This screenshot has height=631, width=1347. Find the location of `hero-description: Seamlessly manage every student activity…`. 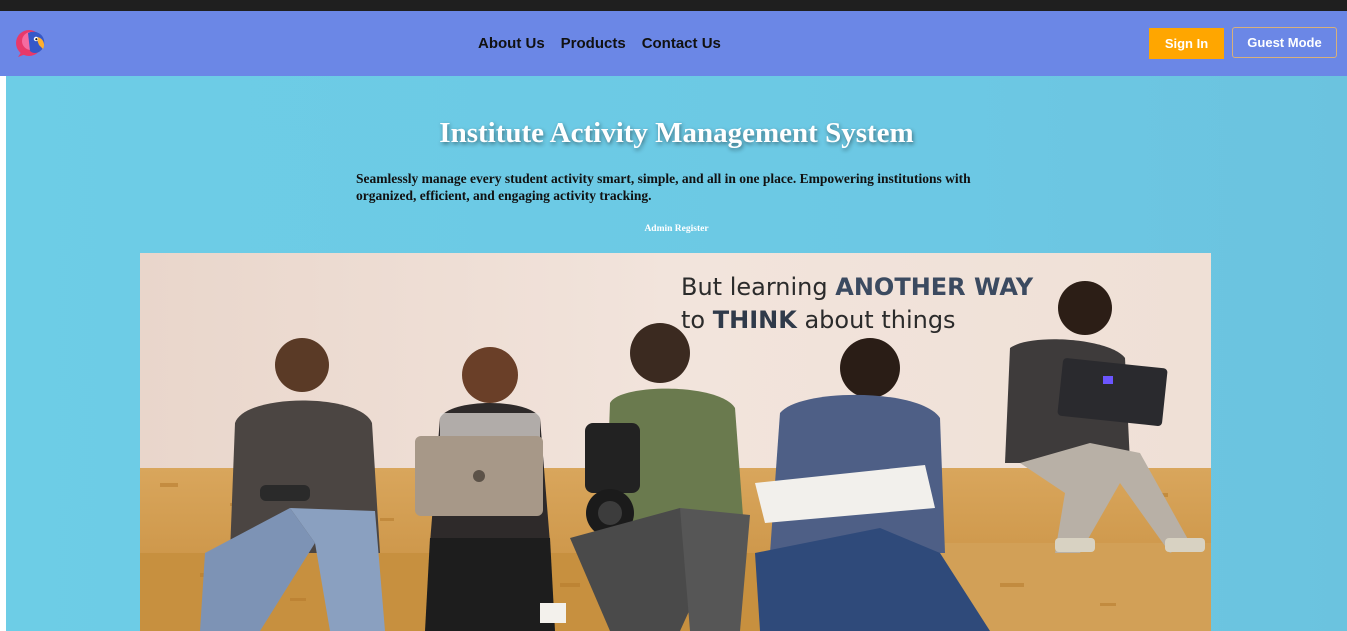

hero-description: Seamlessly manage every student activity… is located at coordinates (663, 187).